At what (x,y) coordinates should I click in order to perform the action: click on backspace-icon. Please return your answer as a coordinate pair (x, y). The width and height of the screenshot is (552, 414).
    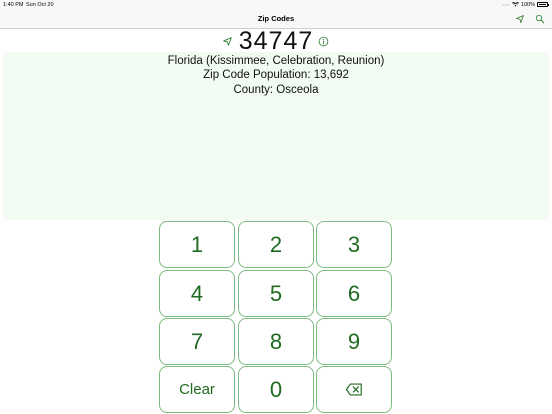
    Looking at the image, I should click on (353, 389).